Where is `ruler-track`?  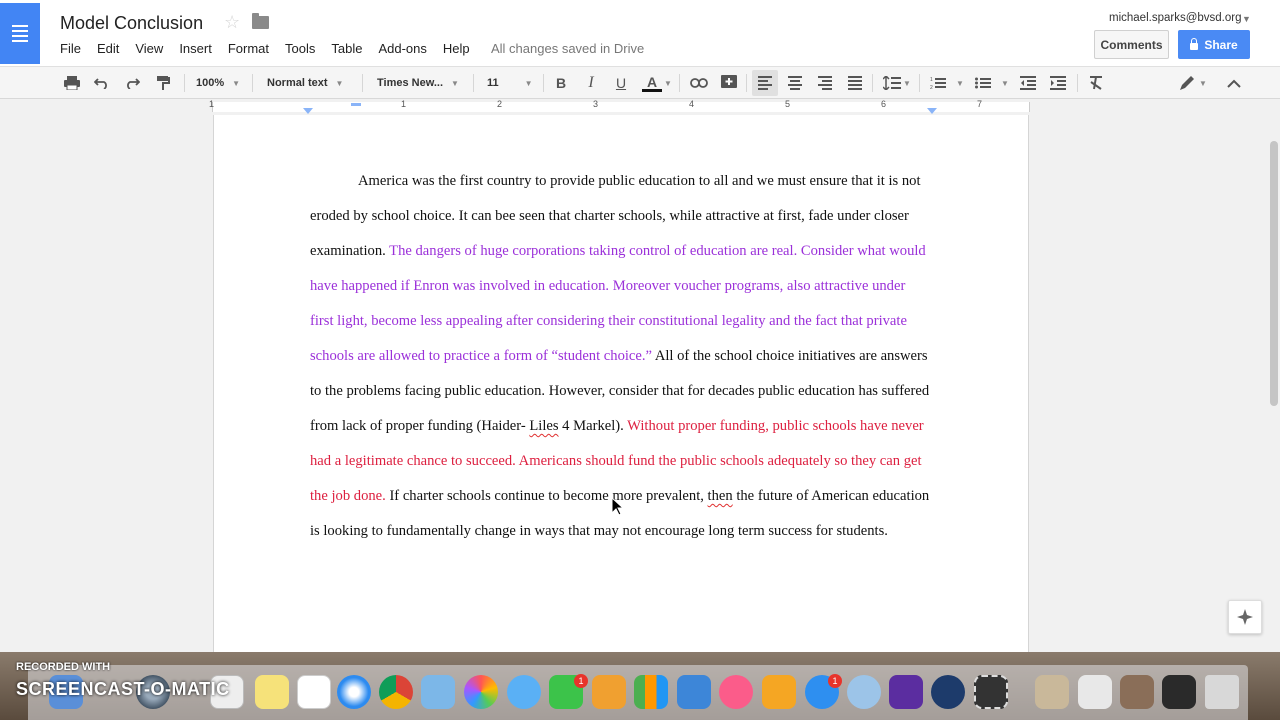 ruler-track is located at coordinates (621, 107).